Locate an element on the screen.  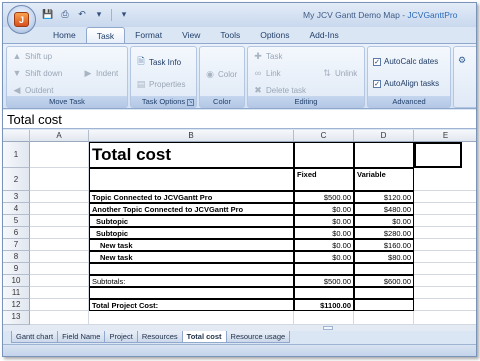
unlink-button: ⇅ Unlink is located at coordinates (339, 73).